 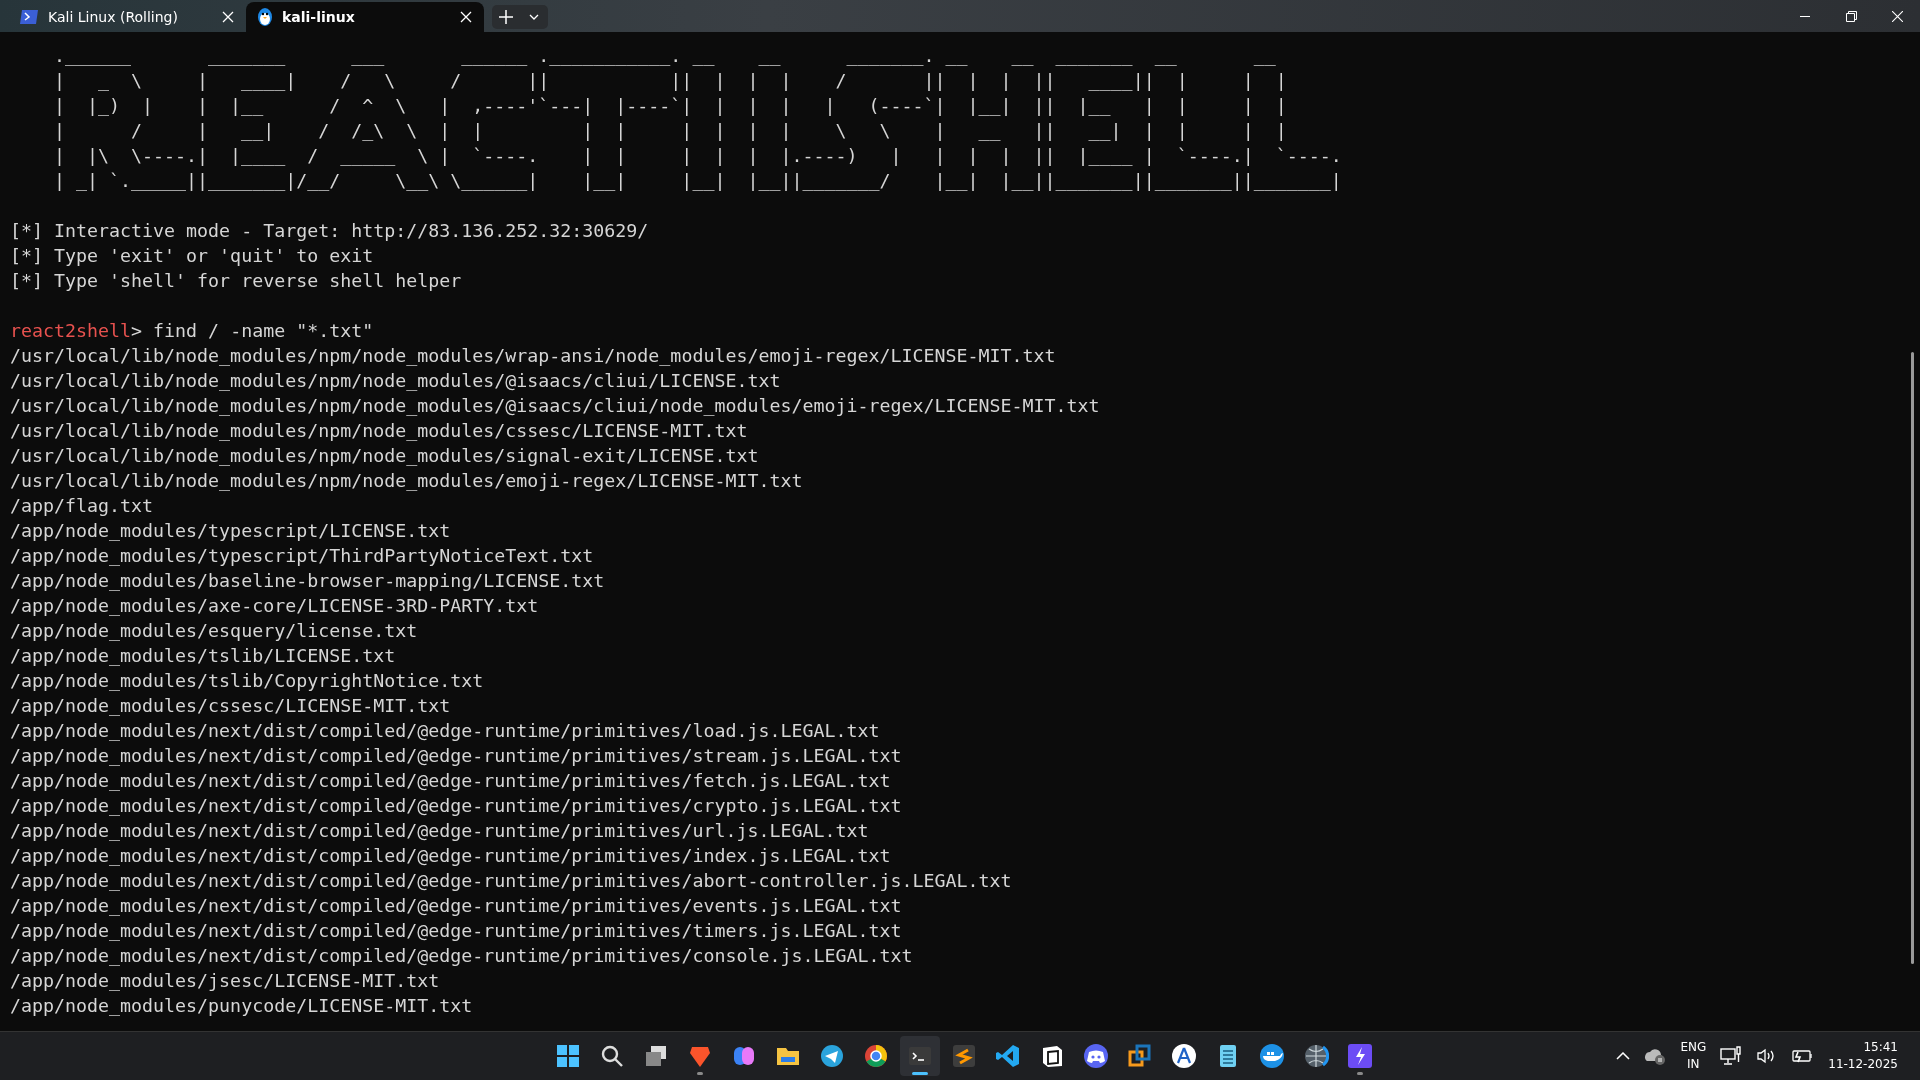 What do you see at coordinates (407, 481) in the screenshot?
I see `output-line: /usr/local/lib/node_modules/npm/node_modules/emoji-regex/LICENSE-MIT.txt` at bounding box center [407, 481].